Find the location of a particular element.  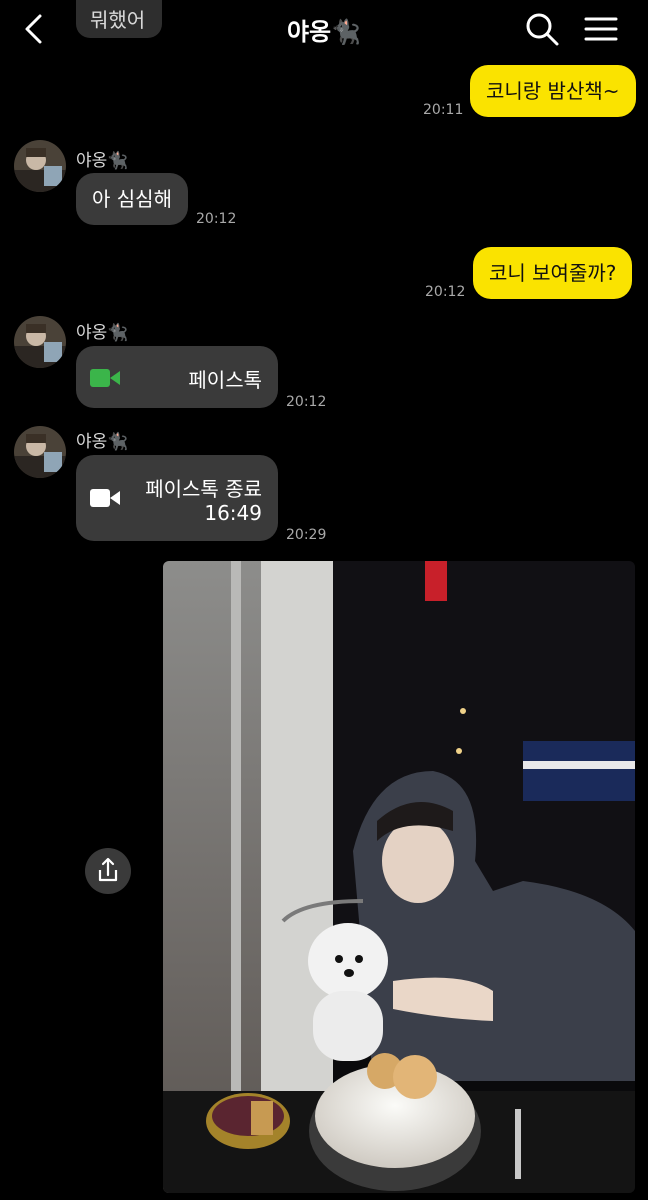

my-message-bubble: 코니랑 밤산책~ is located at coordinates (553, 91).